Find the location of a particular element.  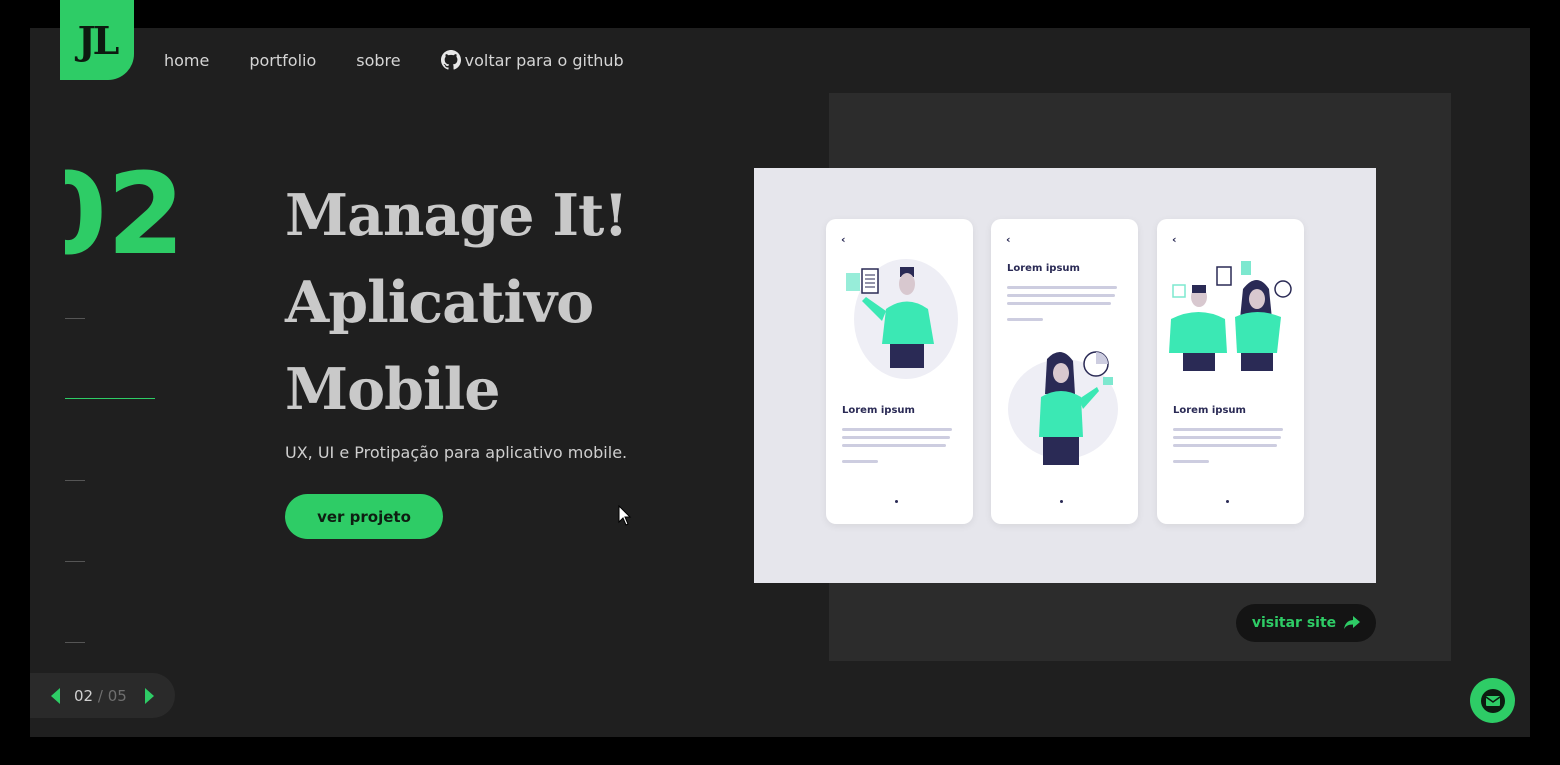

phone-card-2: ‹ Lorem ipsum is located at coordinates (1064, 371).